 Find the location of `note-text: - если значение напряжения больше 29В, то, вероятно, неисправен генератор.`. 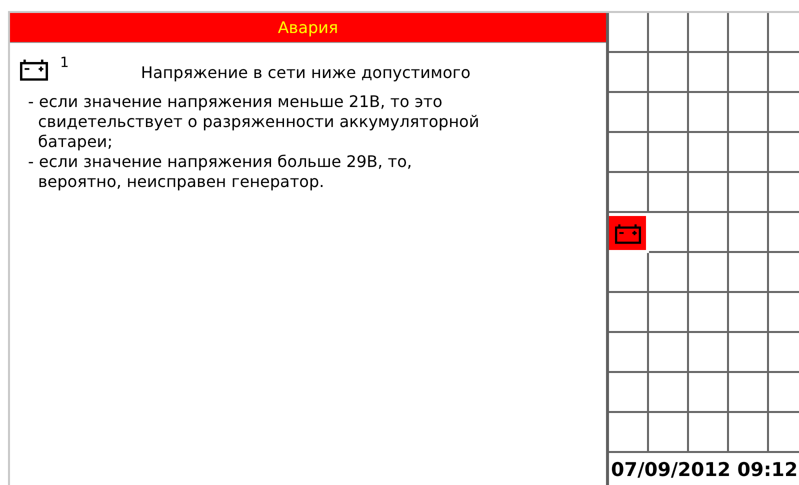

note-text: - если значение напряжения больше 29В, то, вероятно, неисправен генератор. is located at coordinates (220, 172).